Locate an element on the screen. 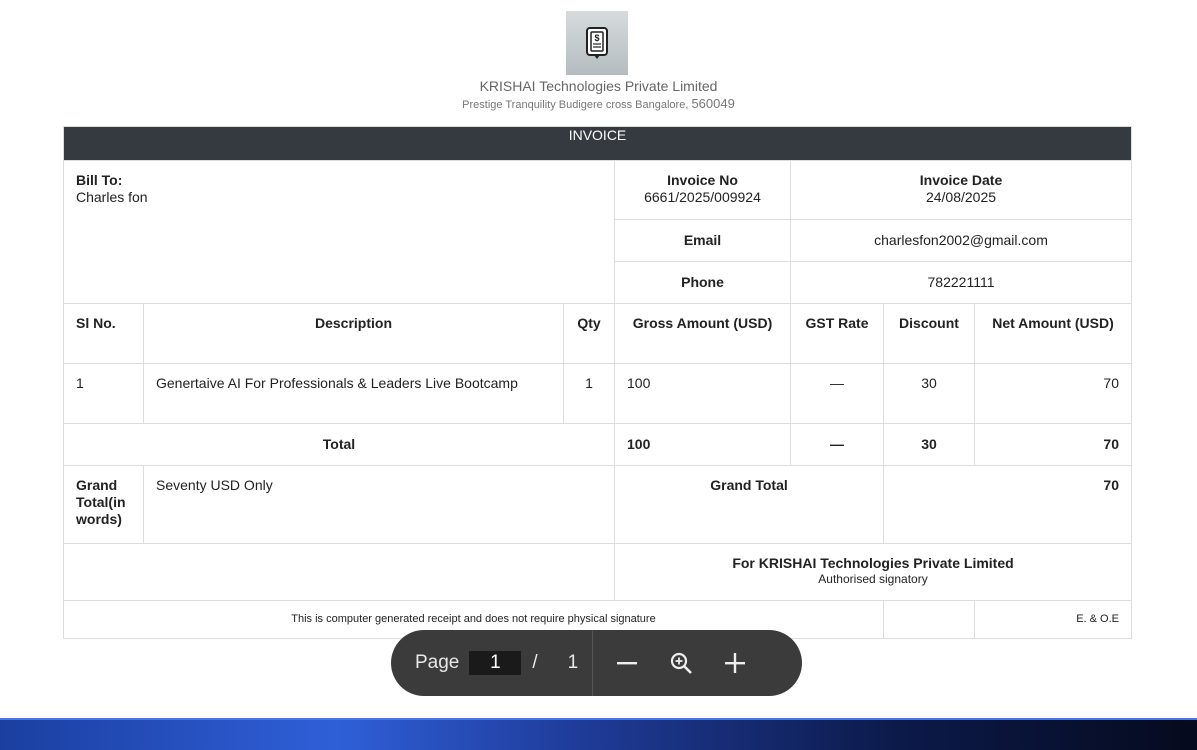 The height and width of the screenshot is (750, 1197). col-header-net-amount: Net Amount (USD) is located at coordinates (1053, 333).